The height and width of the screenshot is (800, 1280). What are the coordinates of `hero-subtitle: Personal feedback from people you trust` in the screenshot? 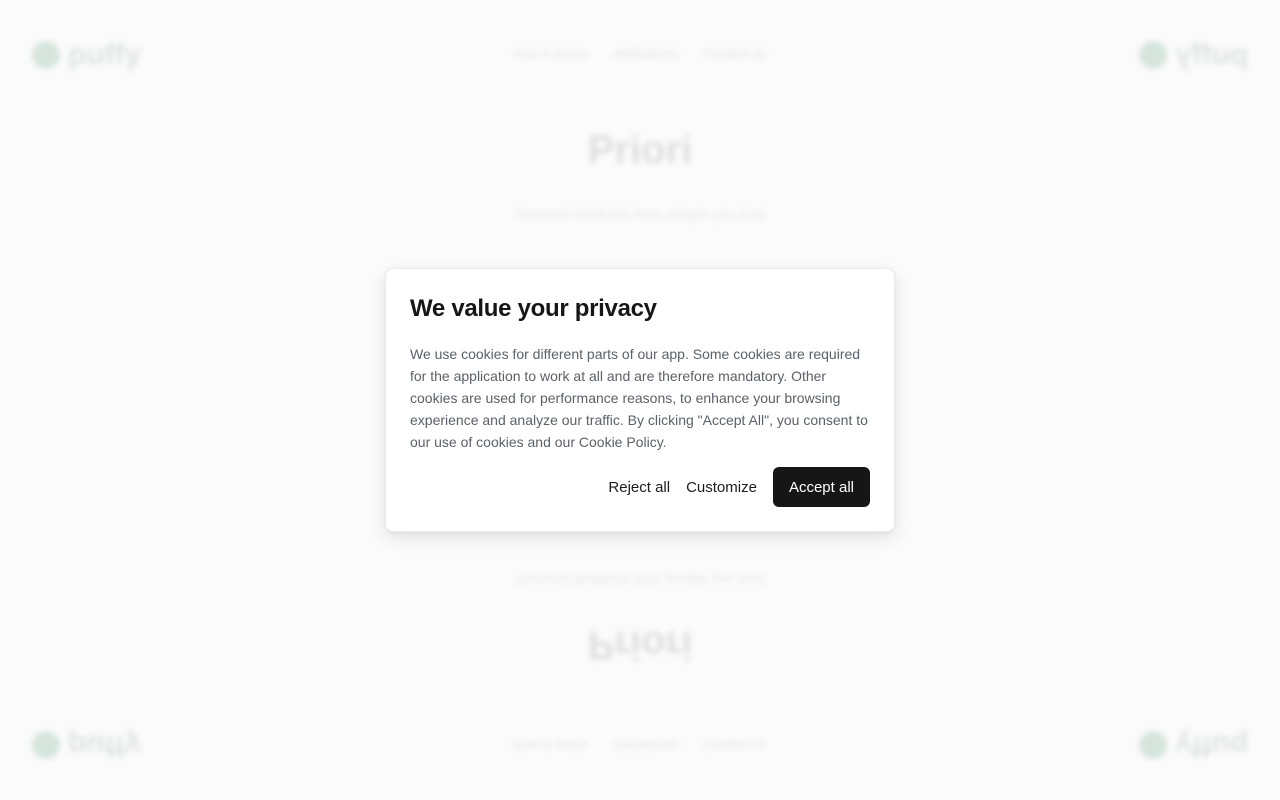 It's located at (640, 214).